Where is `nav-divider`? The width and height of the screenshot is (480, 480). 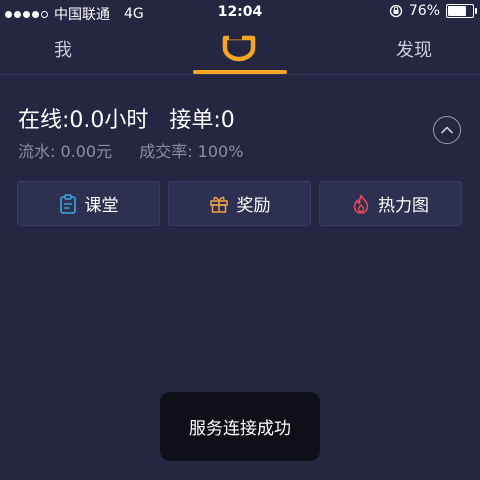 nav-divider is located at coordinates (240, 74).